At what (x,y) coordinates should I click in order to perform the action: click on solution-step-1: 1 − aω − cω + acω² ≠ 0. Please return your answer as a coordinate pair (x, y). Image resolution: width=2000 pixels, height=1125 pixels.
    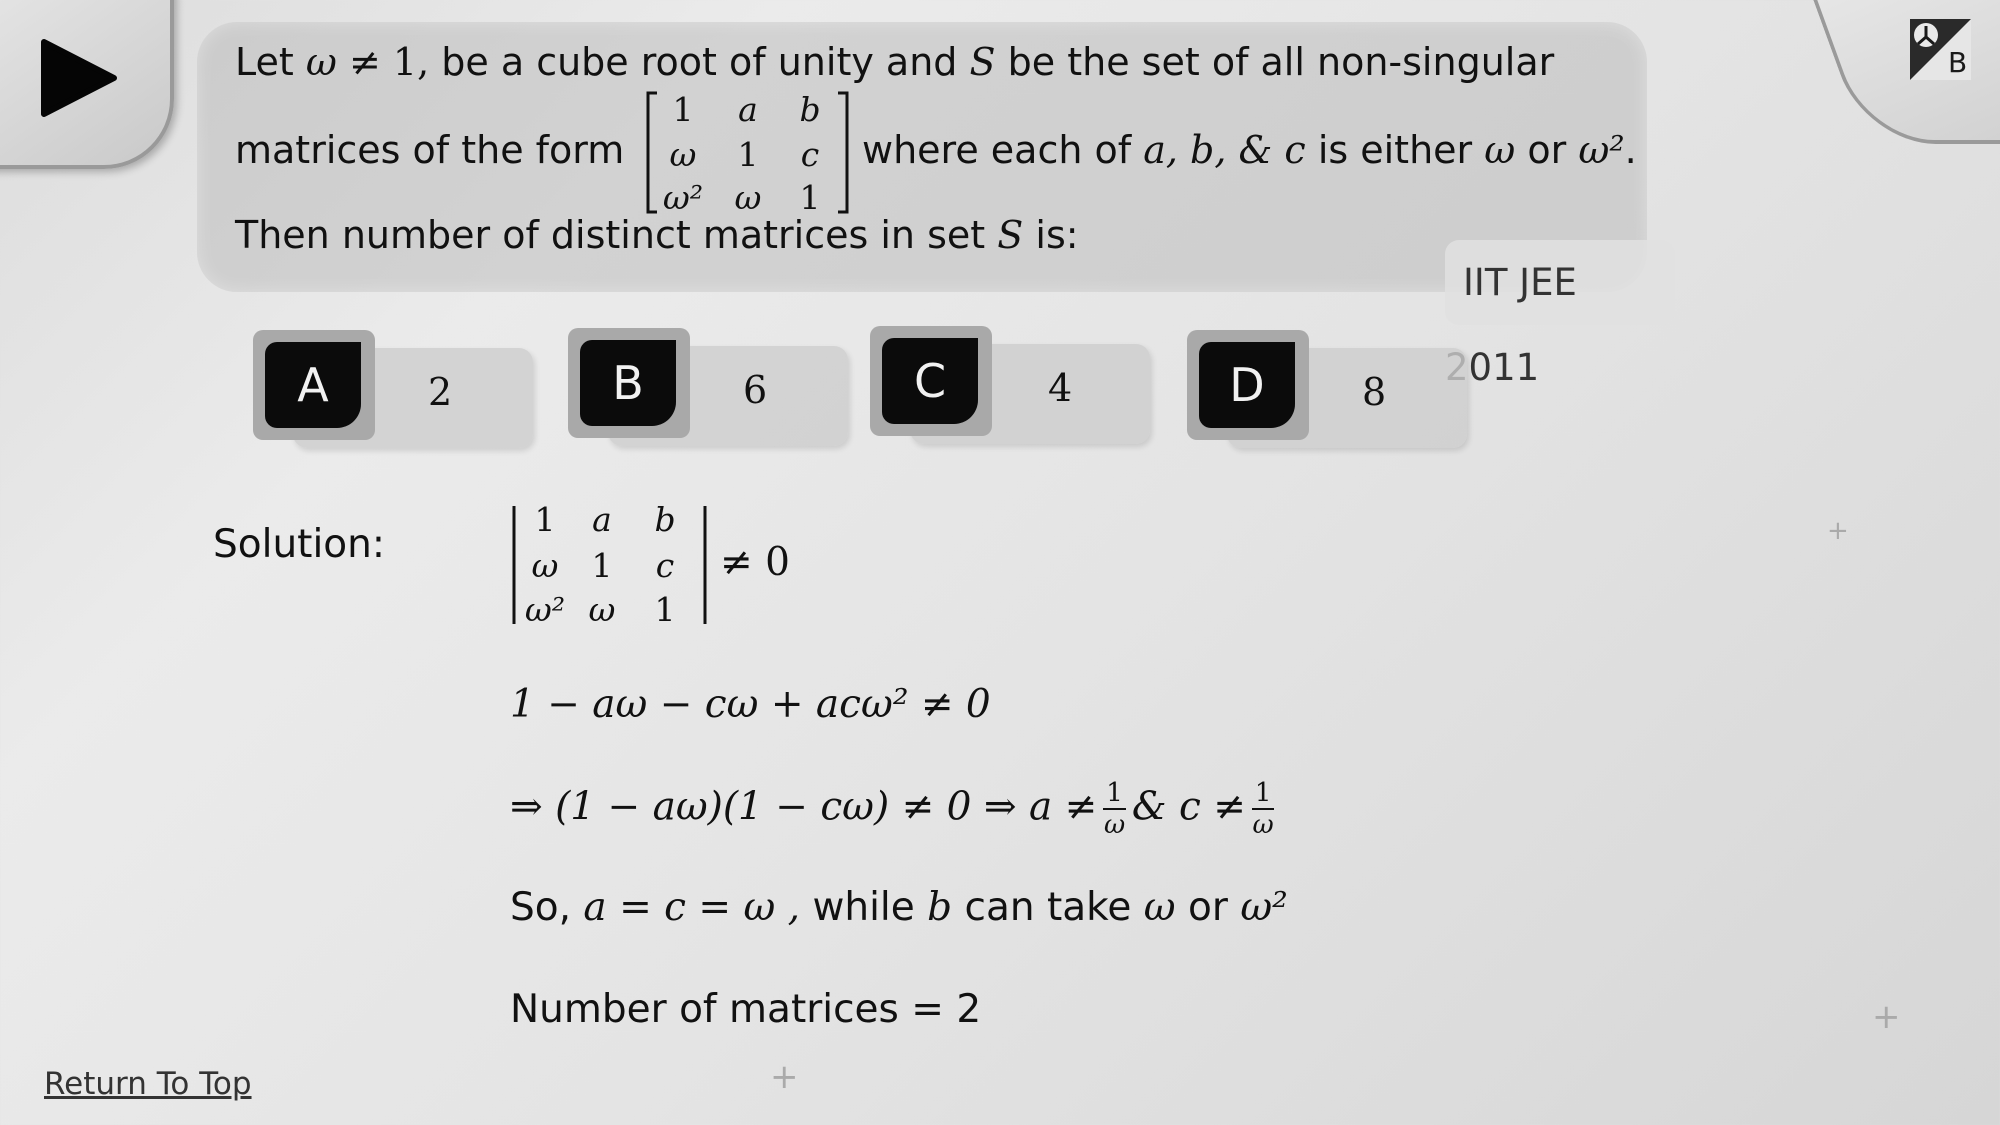
    Looking at the image, I should click on (750, 704).